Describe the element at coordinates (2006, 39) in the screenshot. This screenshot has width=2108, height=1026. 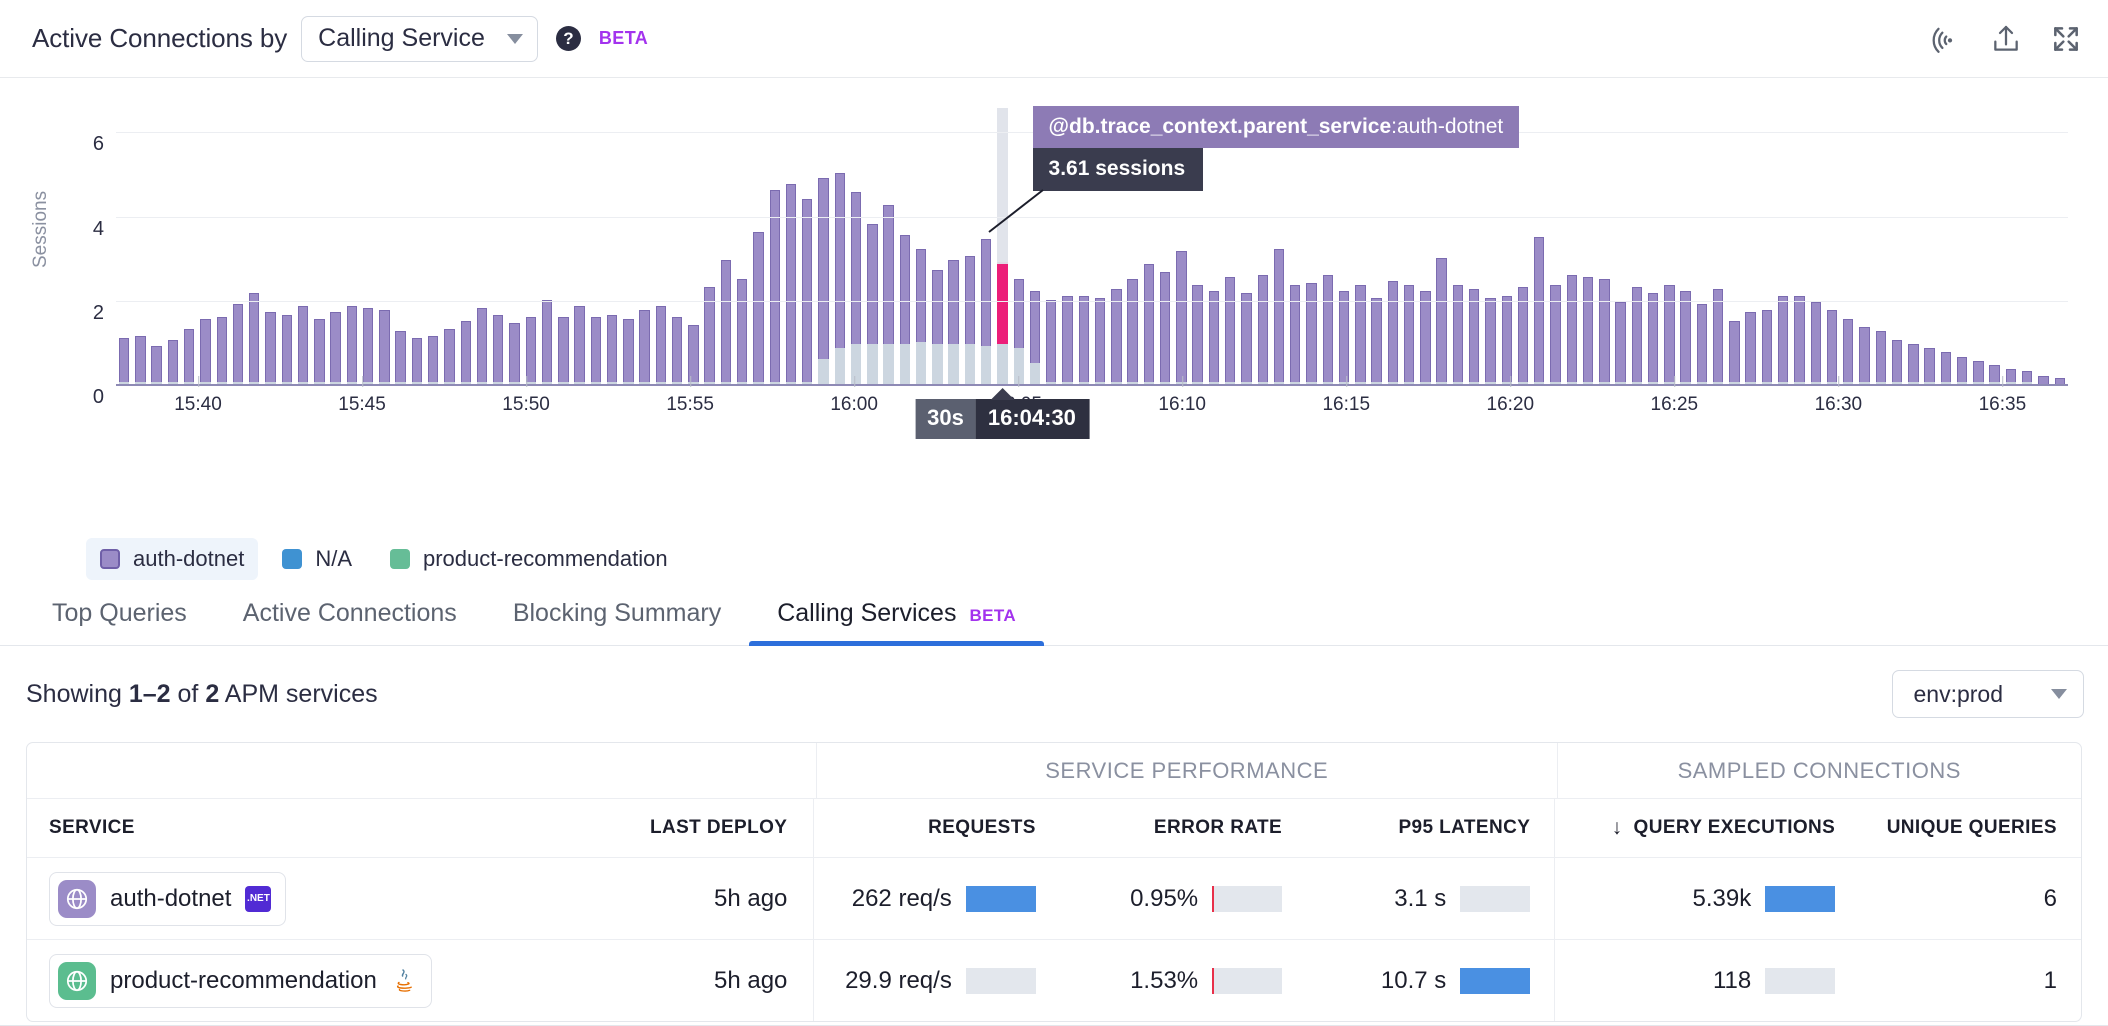
I see `export-icon` at that location.